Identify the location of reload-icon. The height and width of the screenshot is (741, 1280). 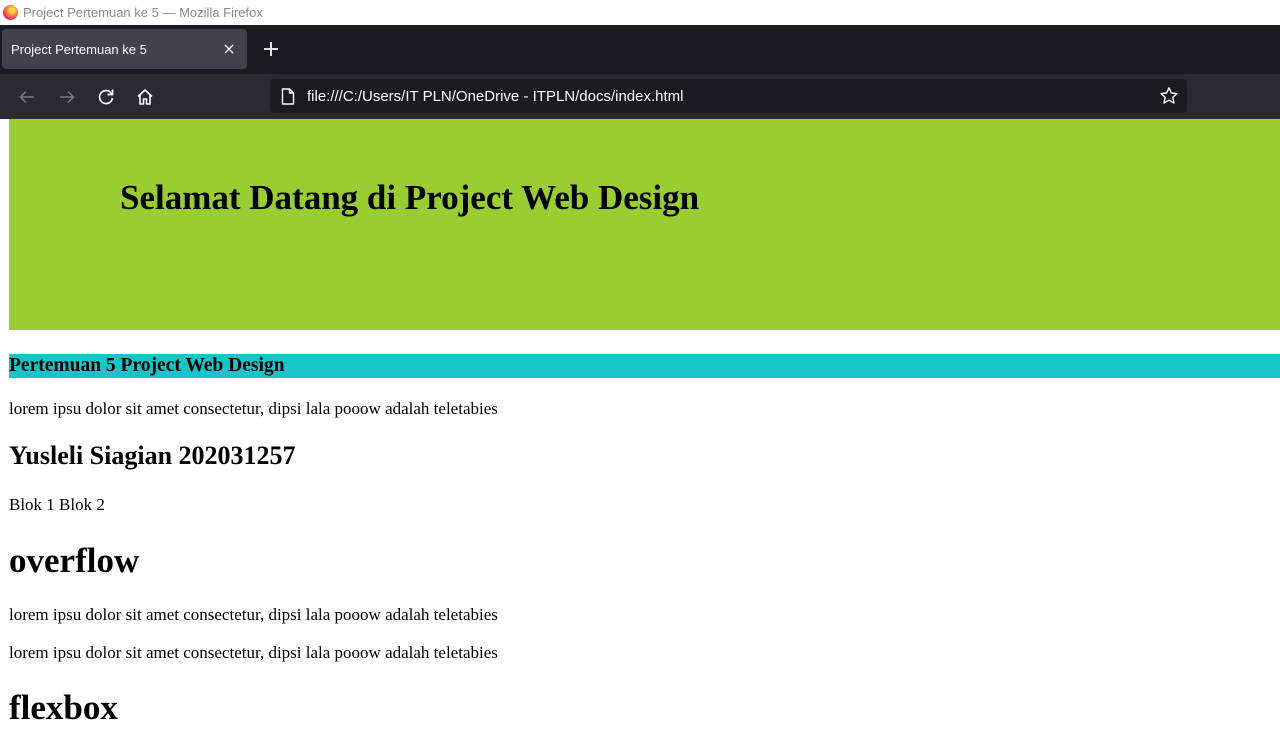
(106, 97).